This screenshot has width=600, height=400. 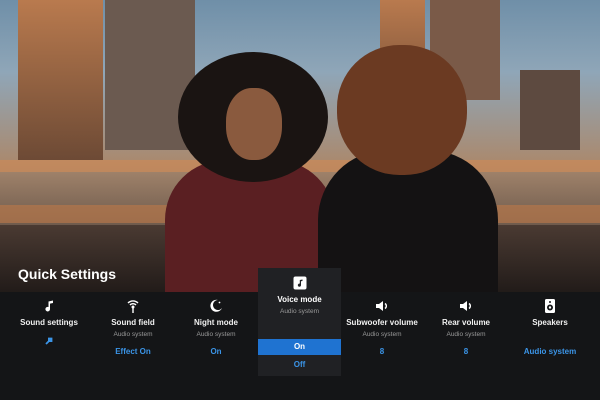 I want to click on sound-field-icon, so click(x=133, y=306).